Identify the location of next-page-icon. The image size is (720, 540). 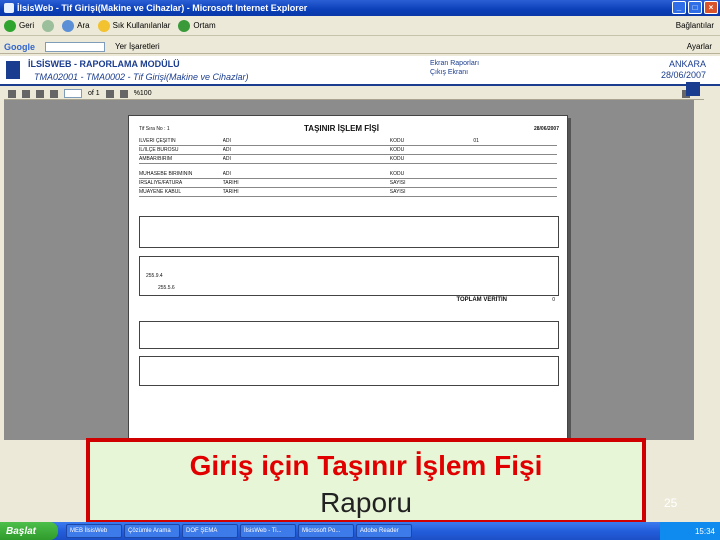
(109, 93).